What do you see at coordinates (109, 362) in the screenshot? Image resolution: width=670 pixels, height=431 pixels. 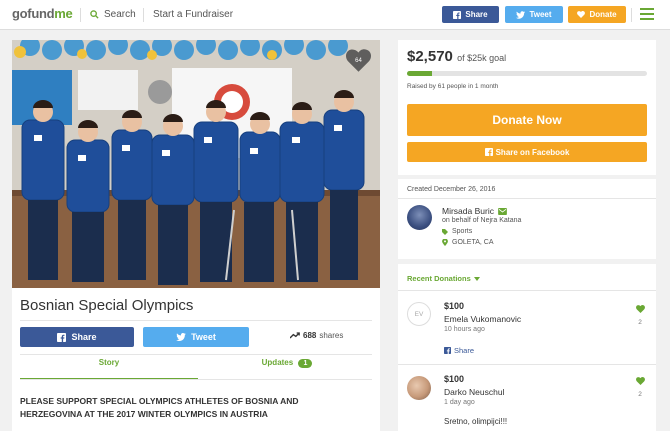 I see `tab-story: Story` at bounding box center [109, 362].